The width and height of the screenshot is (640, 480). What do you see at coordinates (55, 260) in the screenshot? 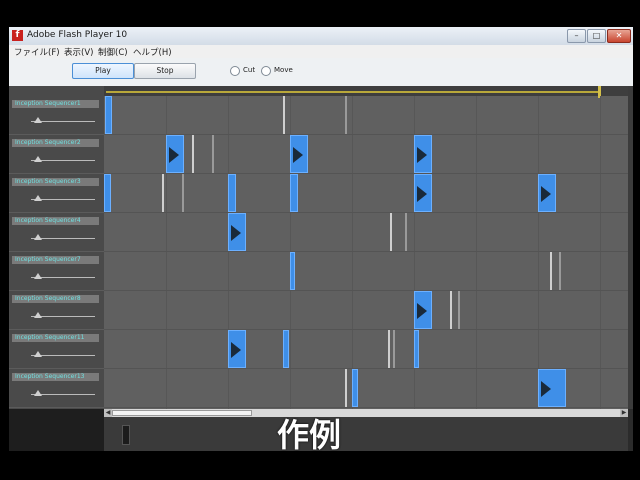
I see `track-name: Inception Sequencer7` at bounding box center [55, 260].